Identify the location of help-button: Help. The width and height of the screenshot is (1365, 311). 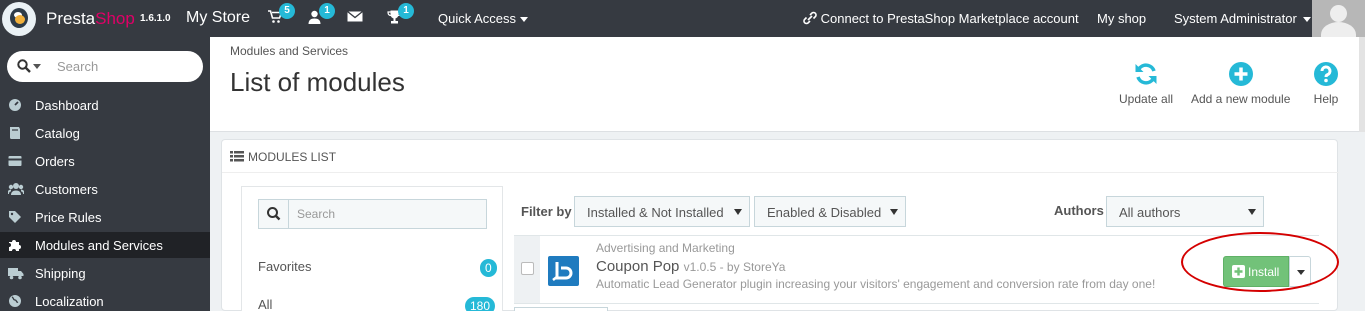
(1326, 83).